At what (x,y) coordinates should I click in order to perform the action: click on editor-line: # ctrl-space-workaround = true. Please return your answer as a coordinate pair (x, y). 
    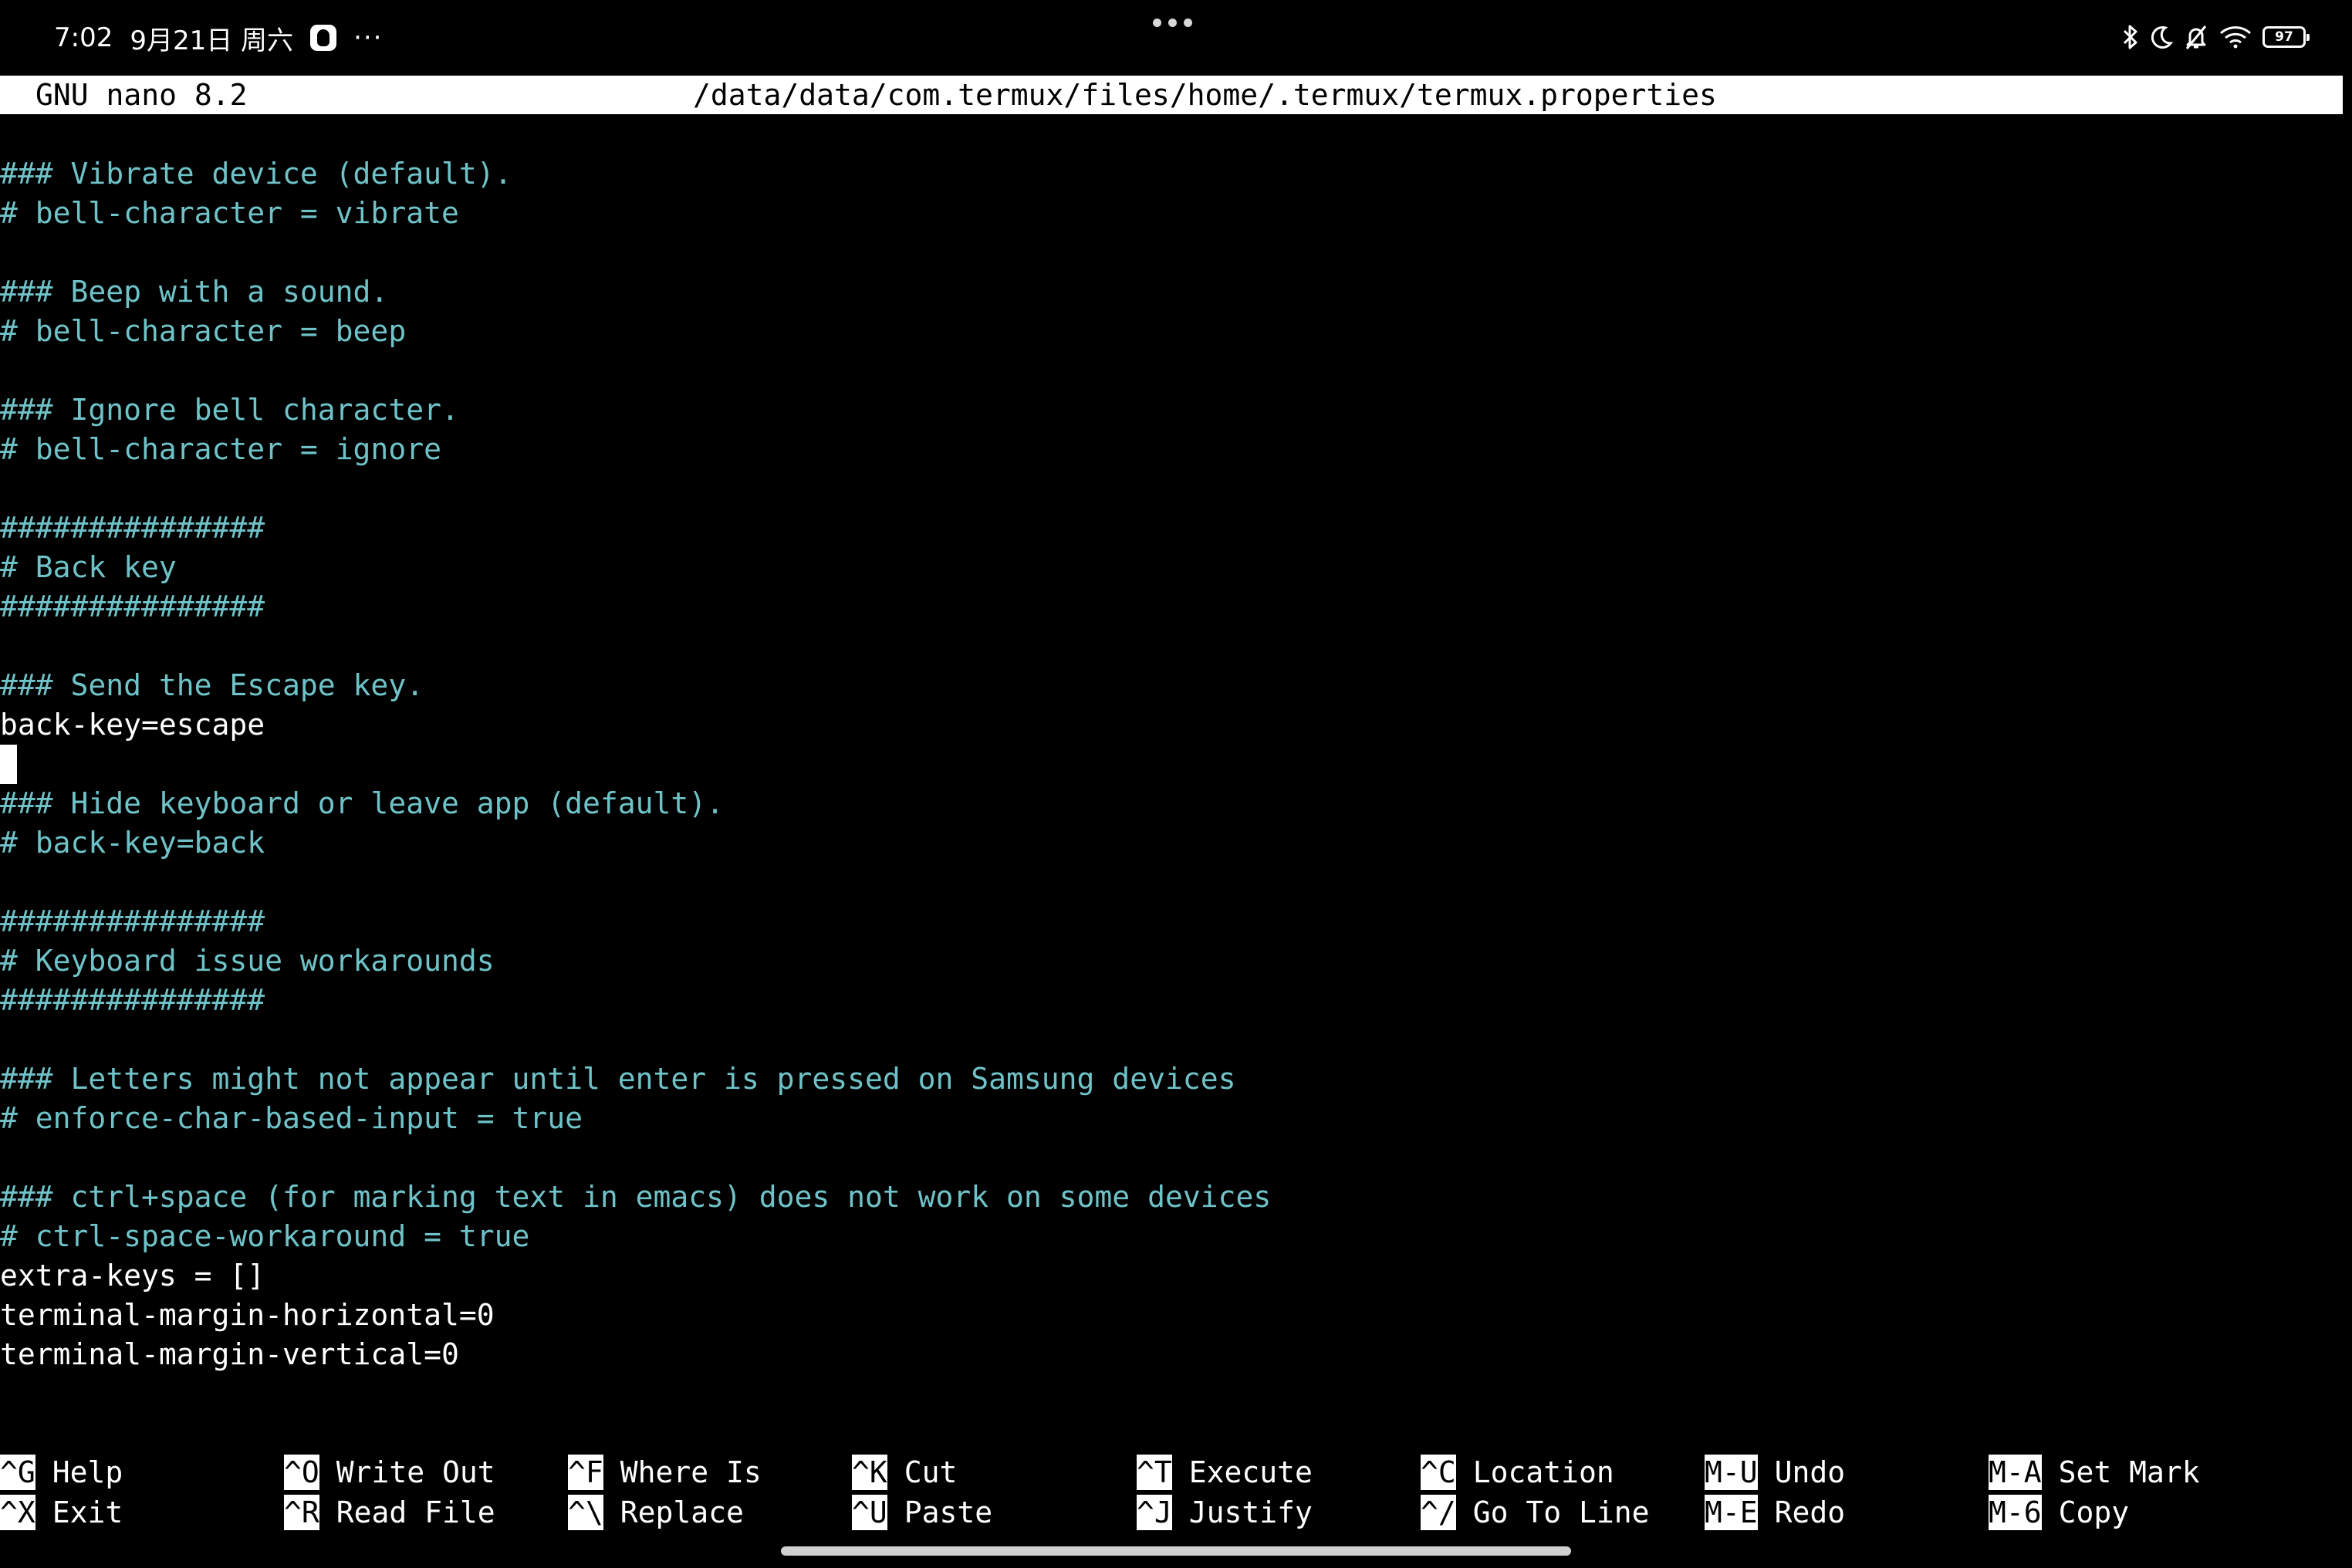
    Looking at the image, I should click on (265, 1236).